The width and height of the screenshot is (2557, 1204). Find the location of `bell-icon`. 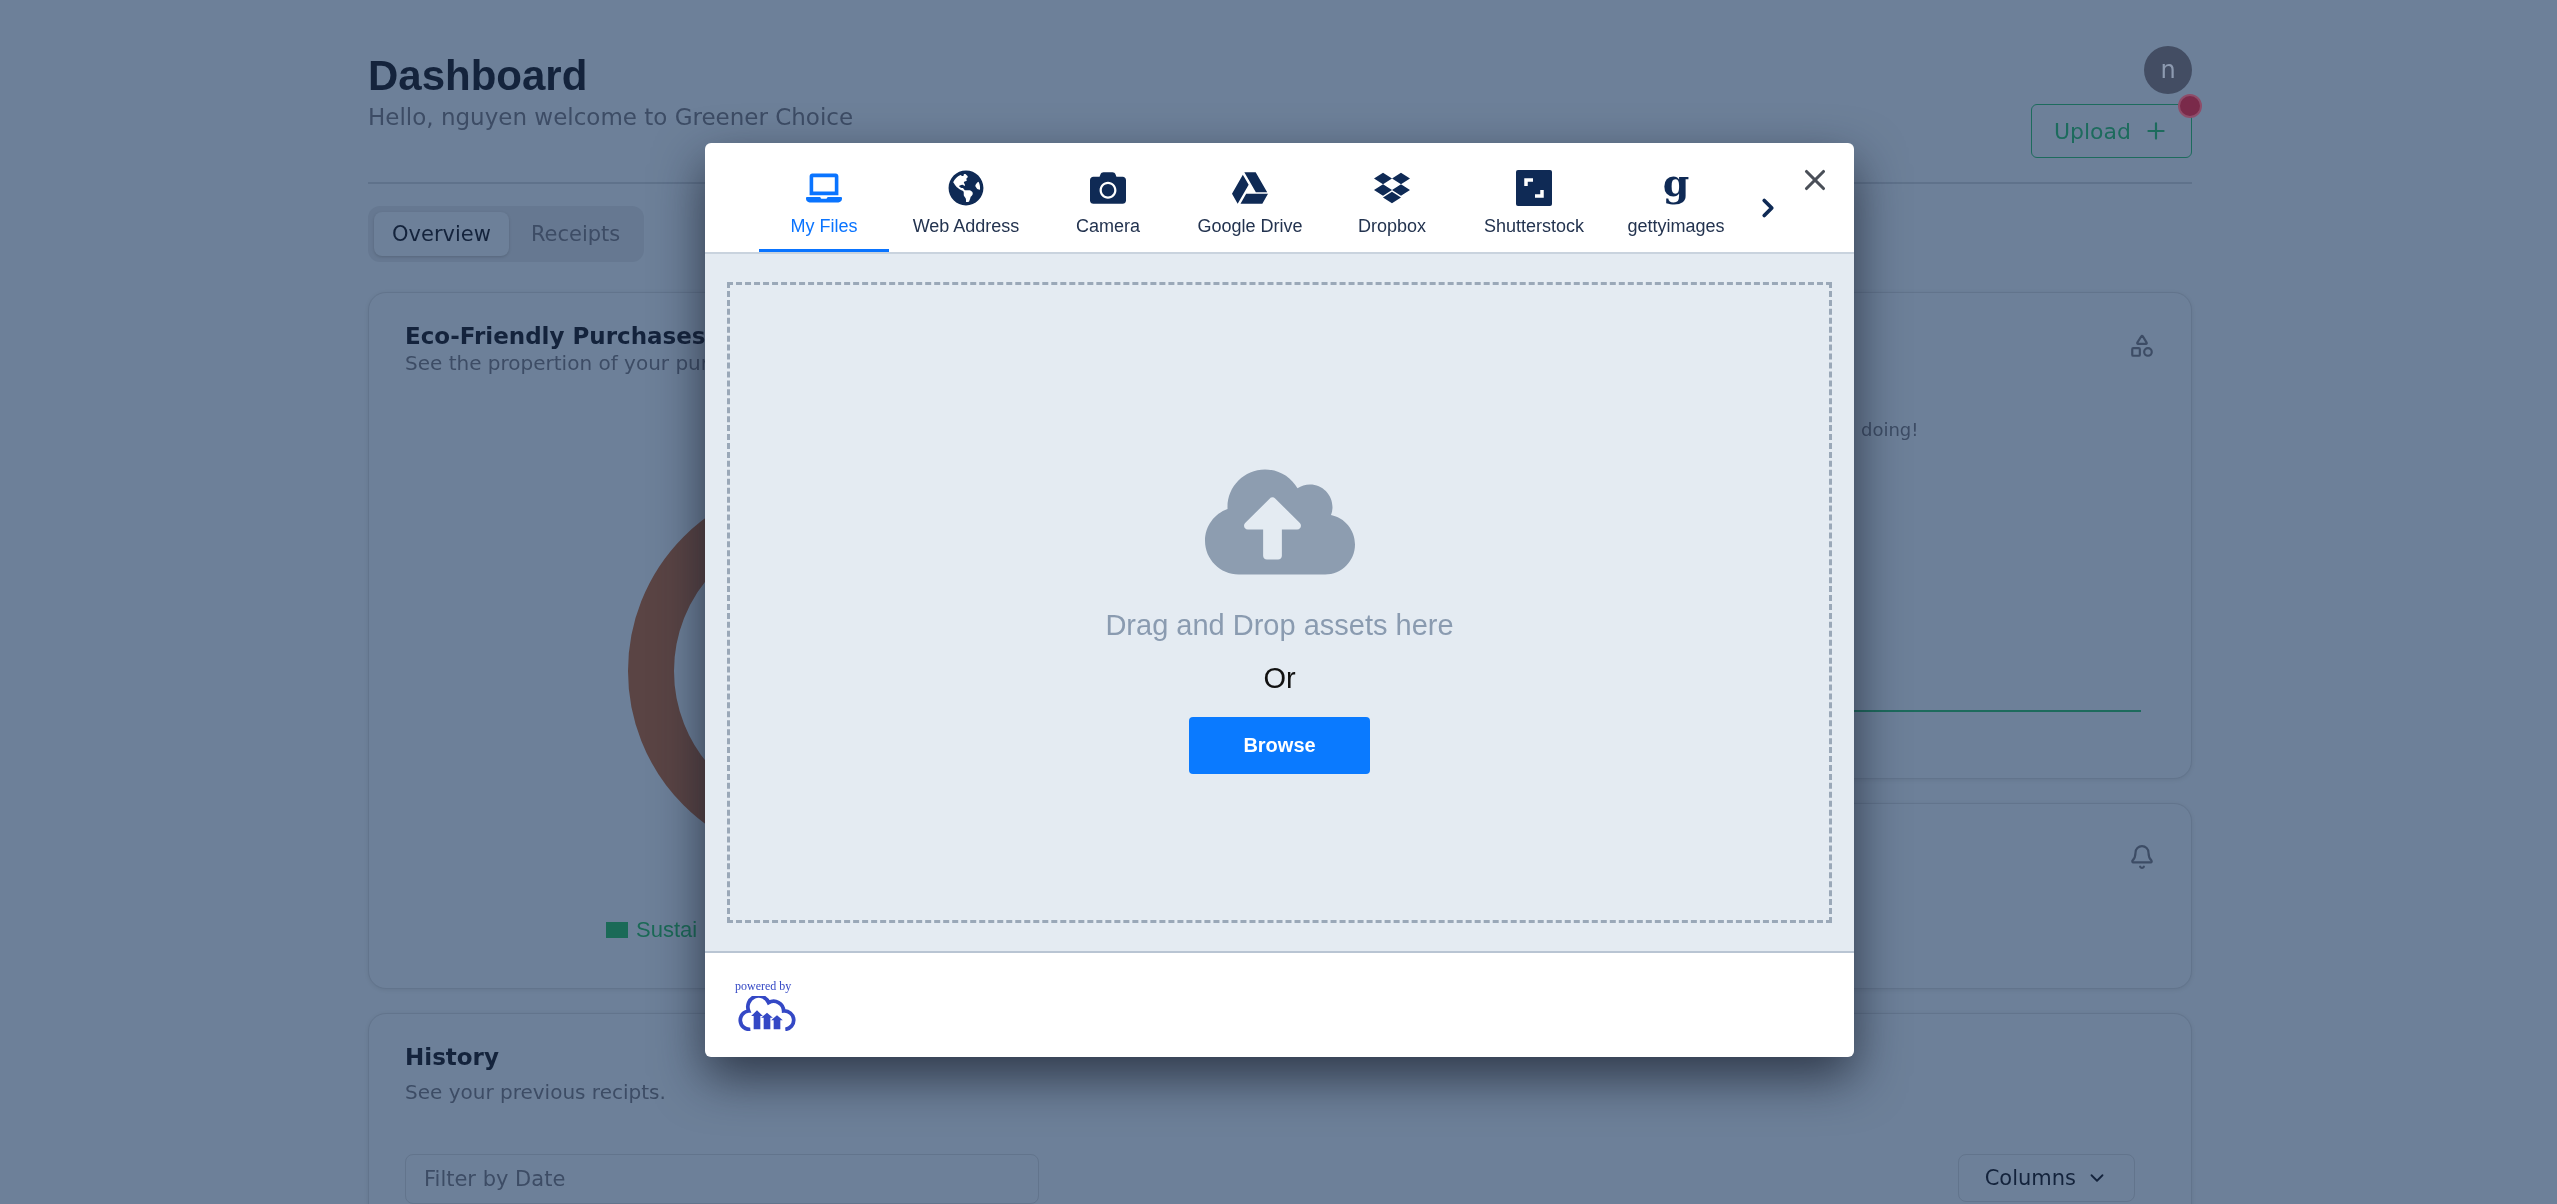

bell-icon is located at coordinates (2142, 857).